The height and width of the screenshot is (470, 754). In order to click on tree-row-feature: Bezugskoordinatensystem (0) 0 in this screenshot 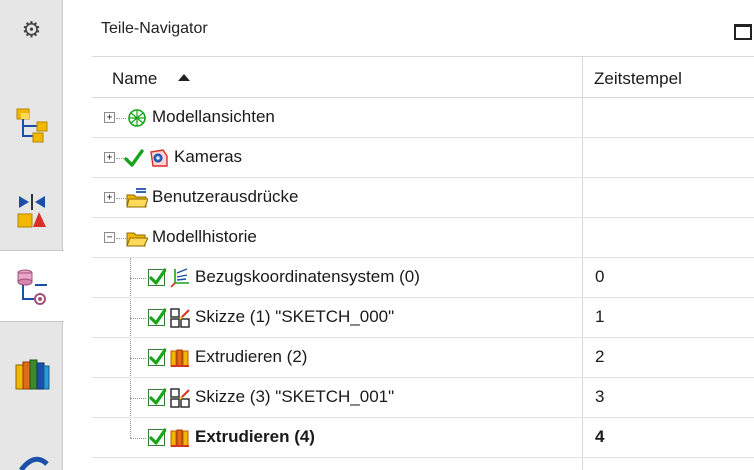, I will do `click(423, 278)`.